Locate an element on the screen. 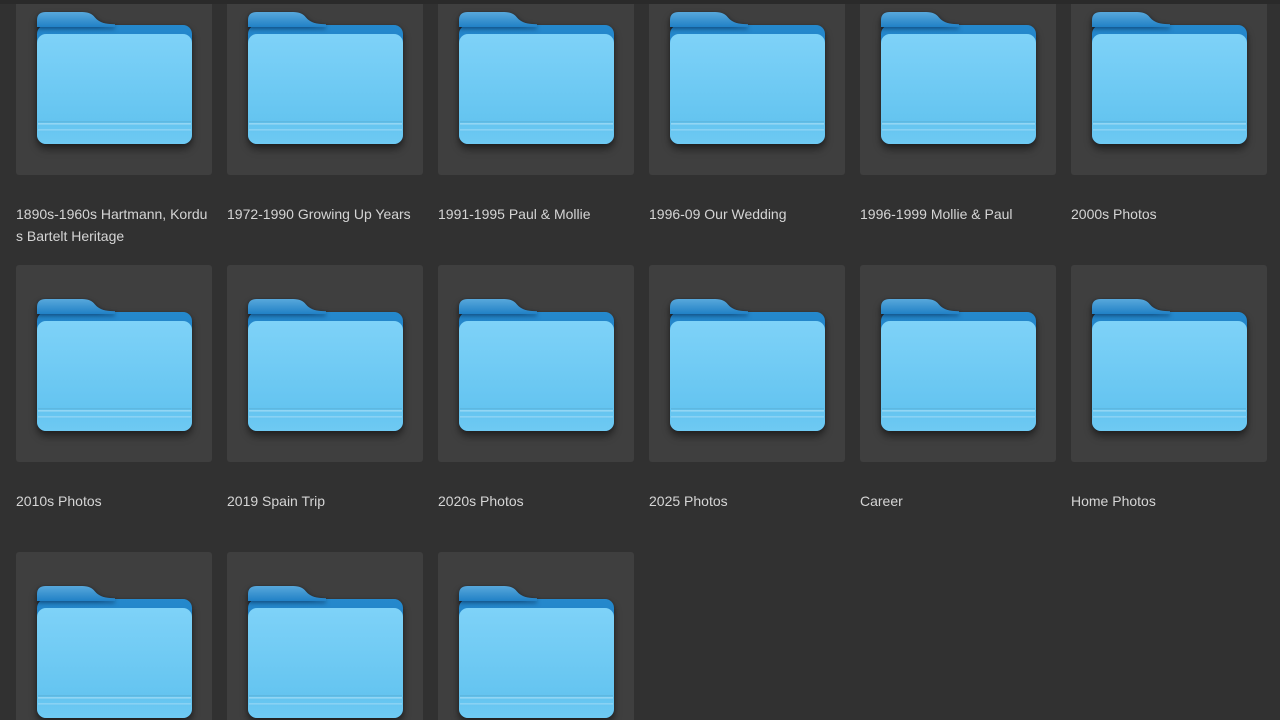 The height and width of the screenshot is (720, 1280). folder-item: 1991-1995 Paul & Mollie is located at coordinates (536, 132).